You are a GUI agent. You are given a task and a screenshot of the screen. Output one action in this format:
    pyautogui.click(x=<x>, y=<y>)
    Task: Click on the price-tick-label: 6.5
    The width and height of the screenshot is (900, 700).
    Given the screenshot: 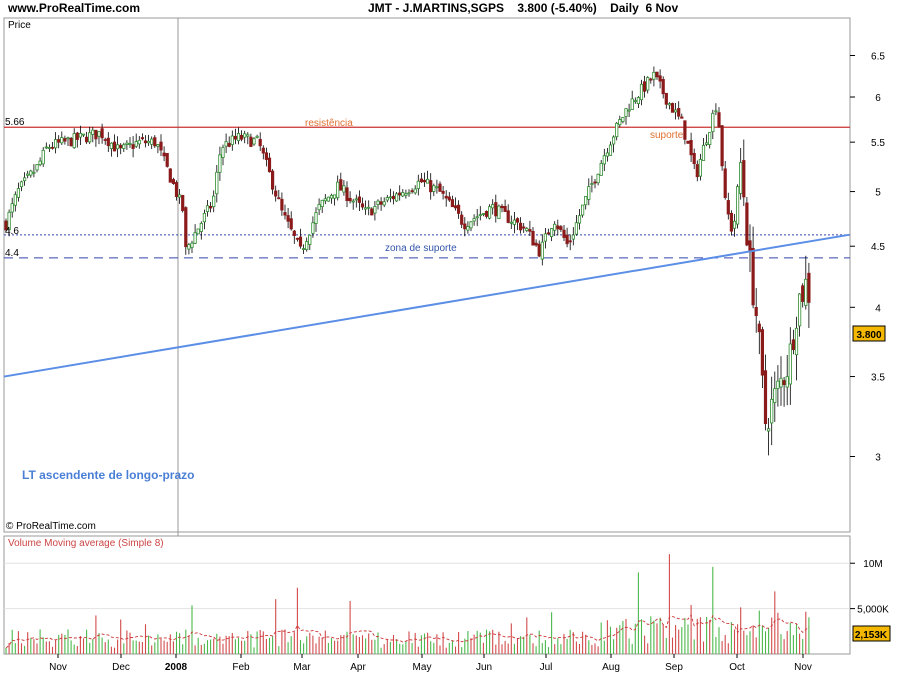 What is the action you would take?
    pyautogui.click(x=878, y=57)
    